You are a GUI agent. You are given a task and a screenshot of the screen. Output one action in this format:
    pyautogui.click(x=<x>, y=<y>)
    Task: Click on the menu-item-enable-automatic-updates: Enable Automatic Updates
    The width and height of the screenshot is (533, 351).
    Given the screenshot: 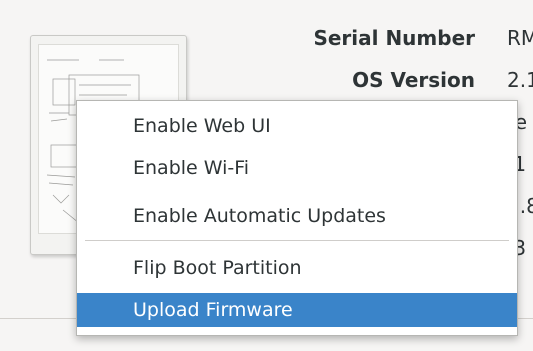 What is the action you would take?
    pyautogui.click(x=297, y=216)
    